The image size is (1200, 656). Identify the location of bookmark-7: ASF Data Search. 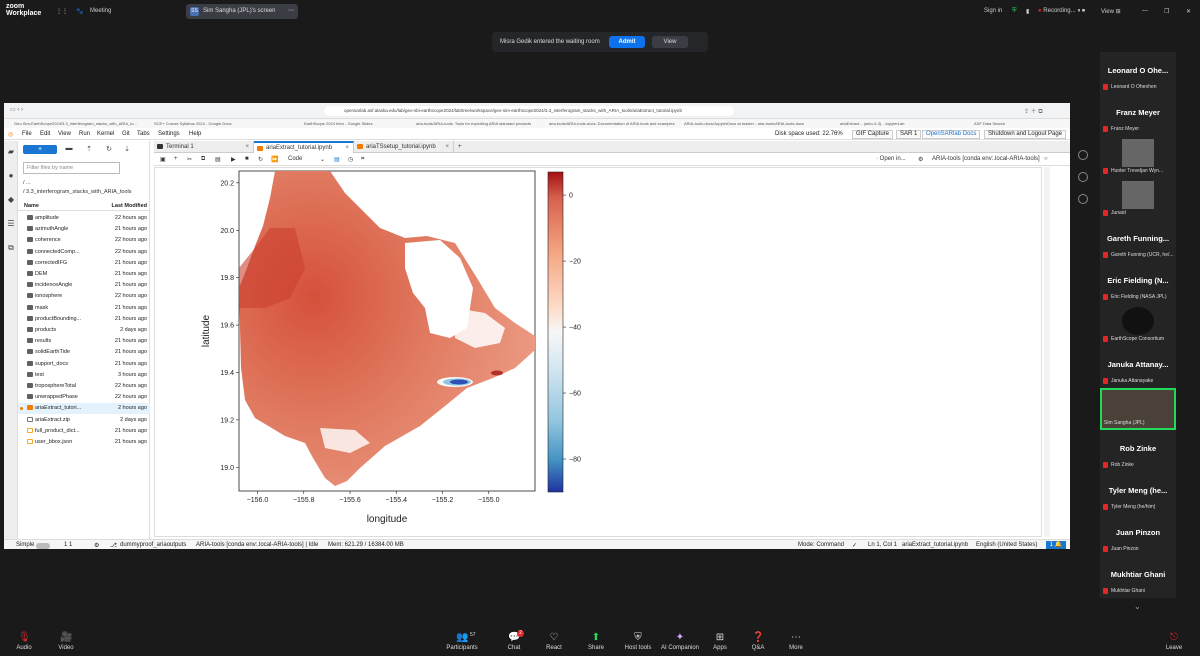
(989, 123).